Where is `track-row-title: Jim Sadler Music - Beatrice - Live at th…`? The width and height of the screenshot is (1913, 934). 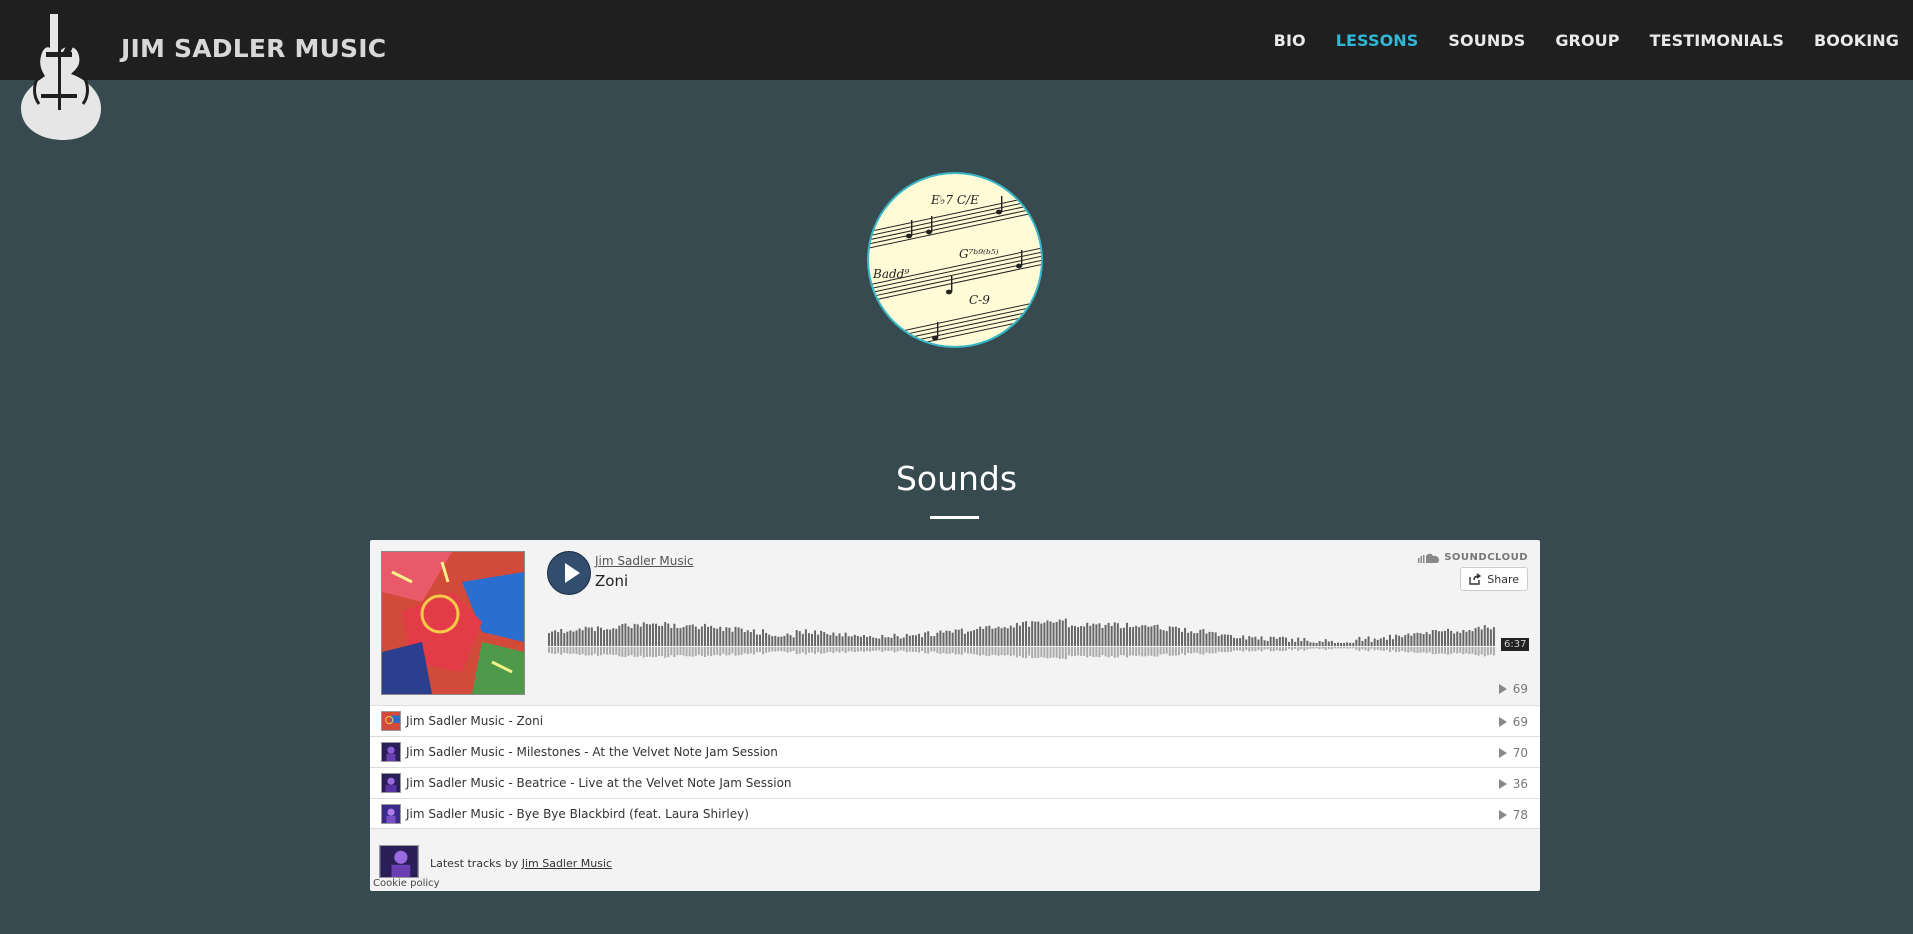
track-row-title: Jim Sadler Music - Beatrice - Live at th… is located at coordinates (599, 783).